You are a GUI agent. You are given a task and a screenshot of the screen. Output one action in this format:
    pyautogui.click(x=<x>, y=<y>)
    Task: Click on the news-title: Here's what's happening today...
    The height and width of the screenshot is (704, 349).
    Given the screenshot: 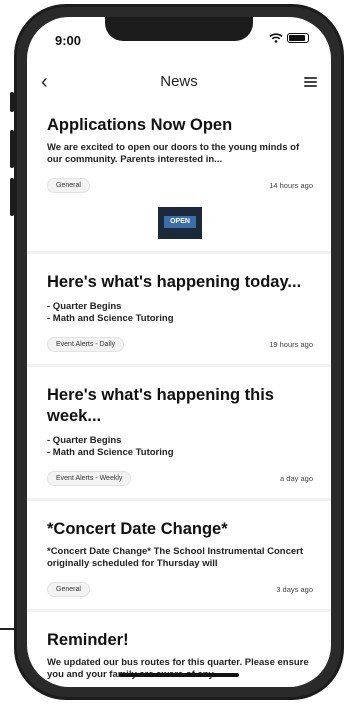 What is the action you would take?
    pyautogui.click(x=174, y=282)
    